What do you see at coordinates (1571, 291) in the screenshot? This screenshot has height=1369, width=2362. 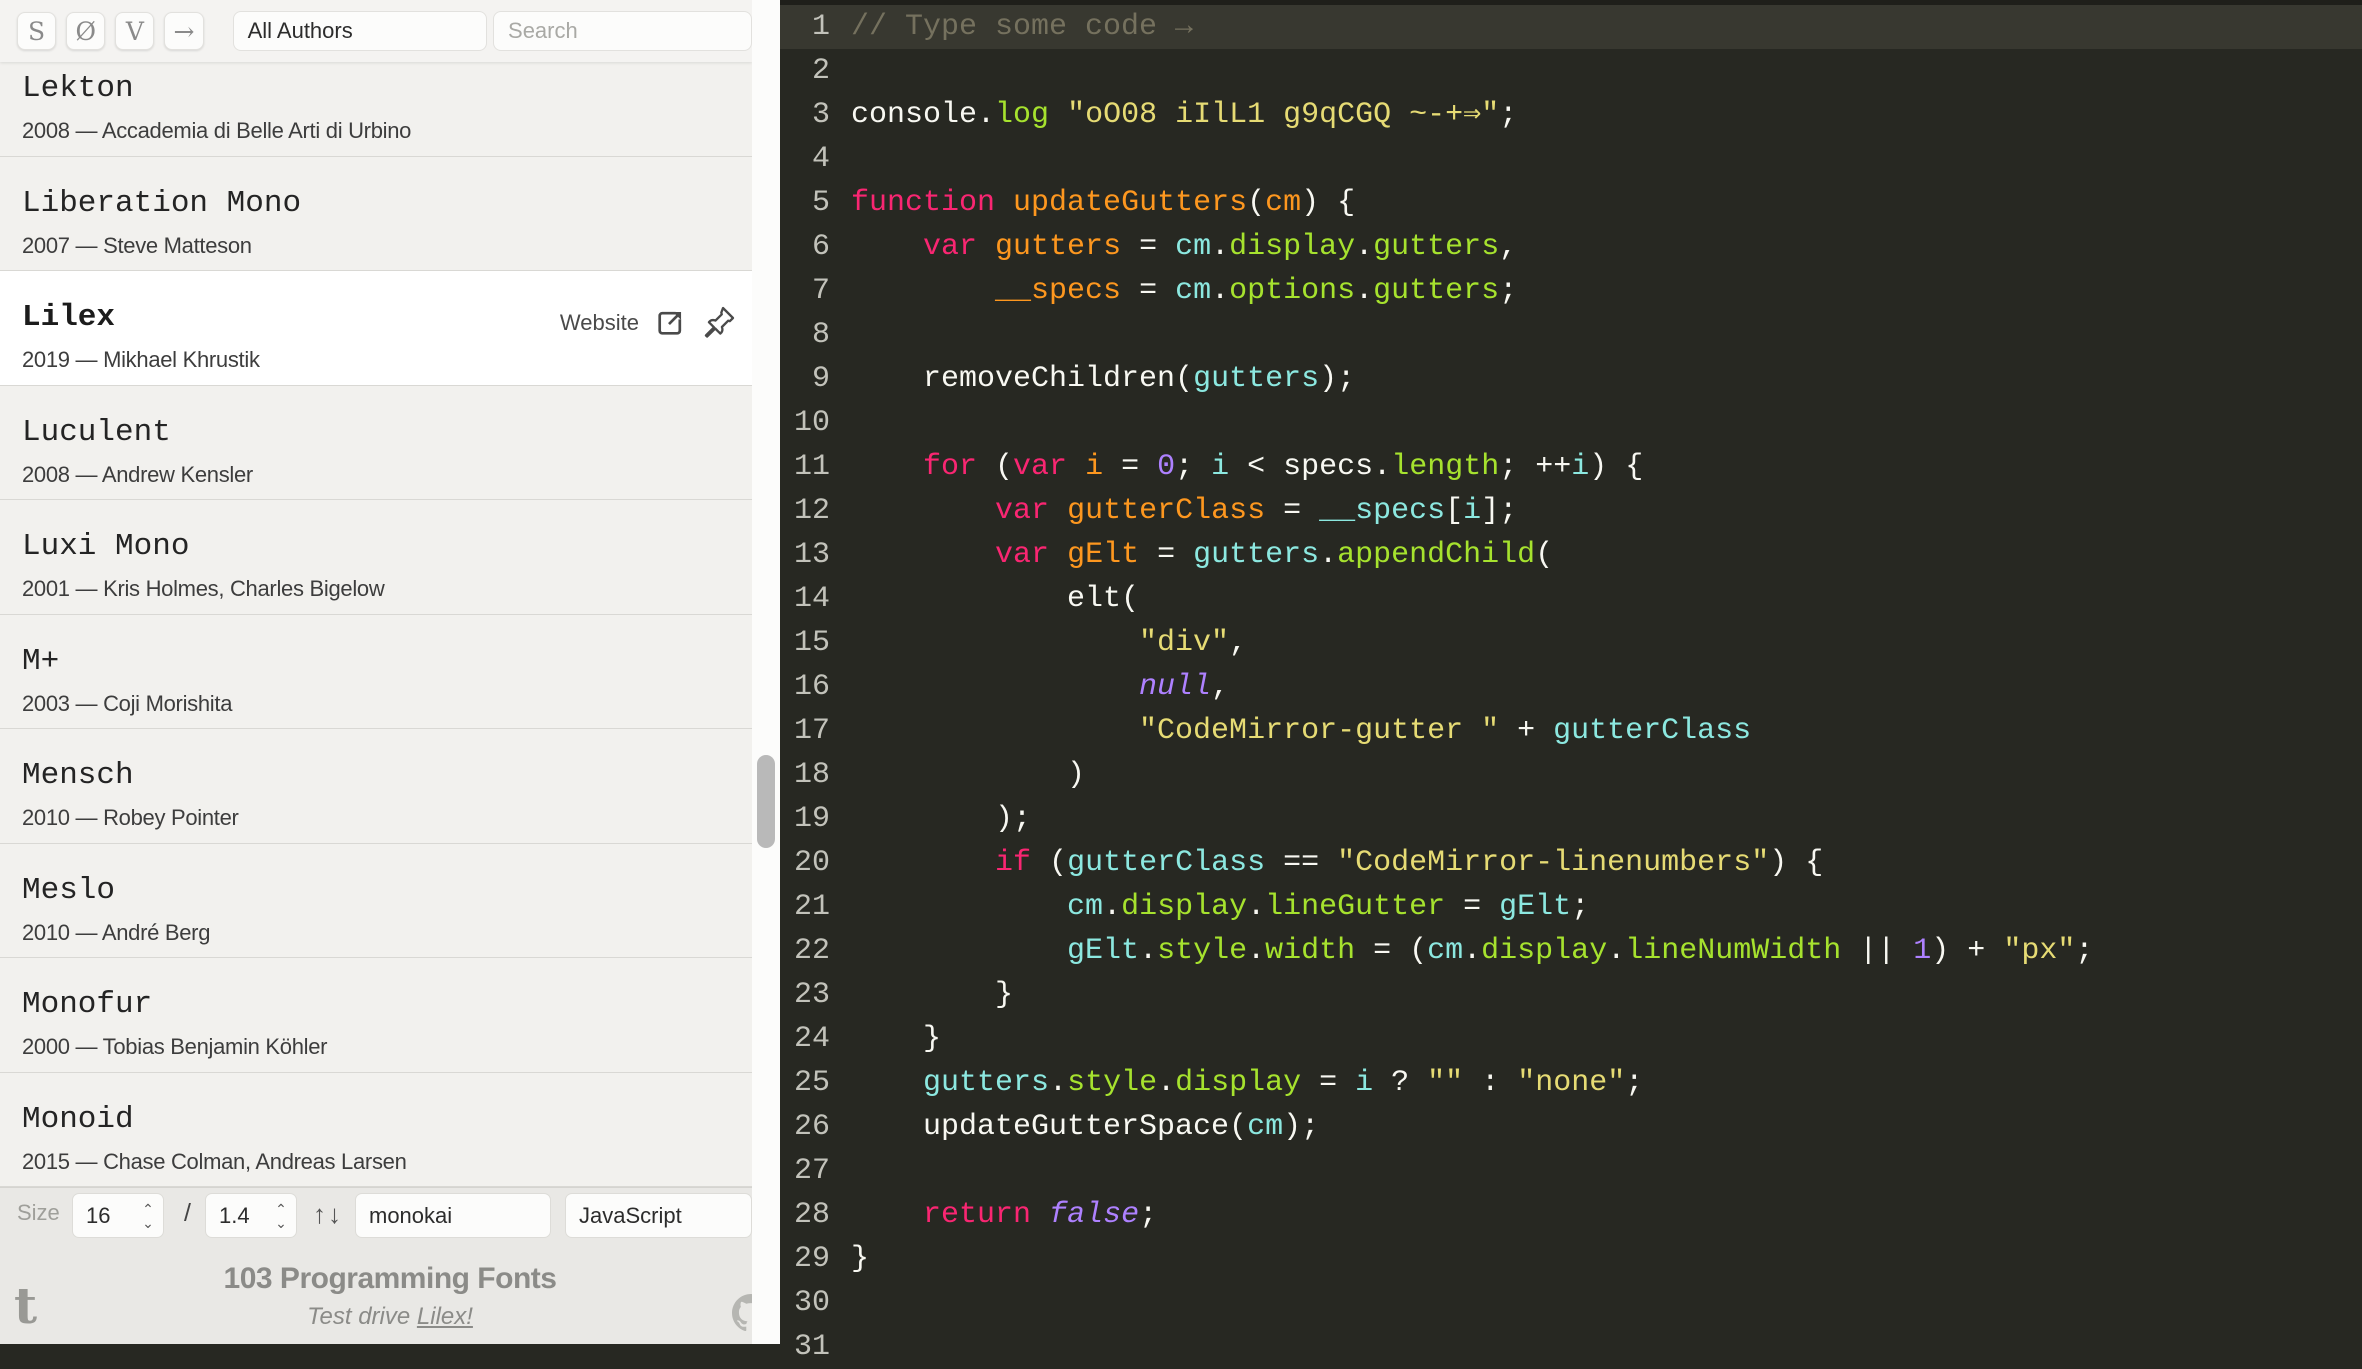 I see `code-line: 7 __specs = cm.options.gutters;` at bounding box center [1571, 291].